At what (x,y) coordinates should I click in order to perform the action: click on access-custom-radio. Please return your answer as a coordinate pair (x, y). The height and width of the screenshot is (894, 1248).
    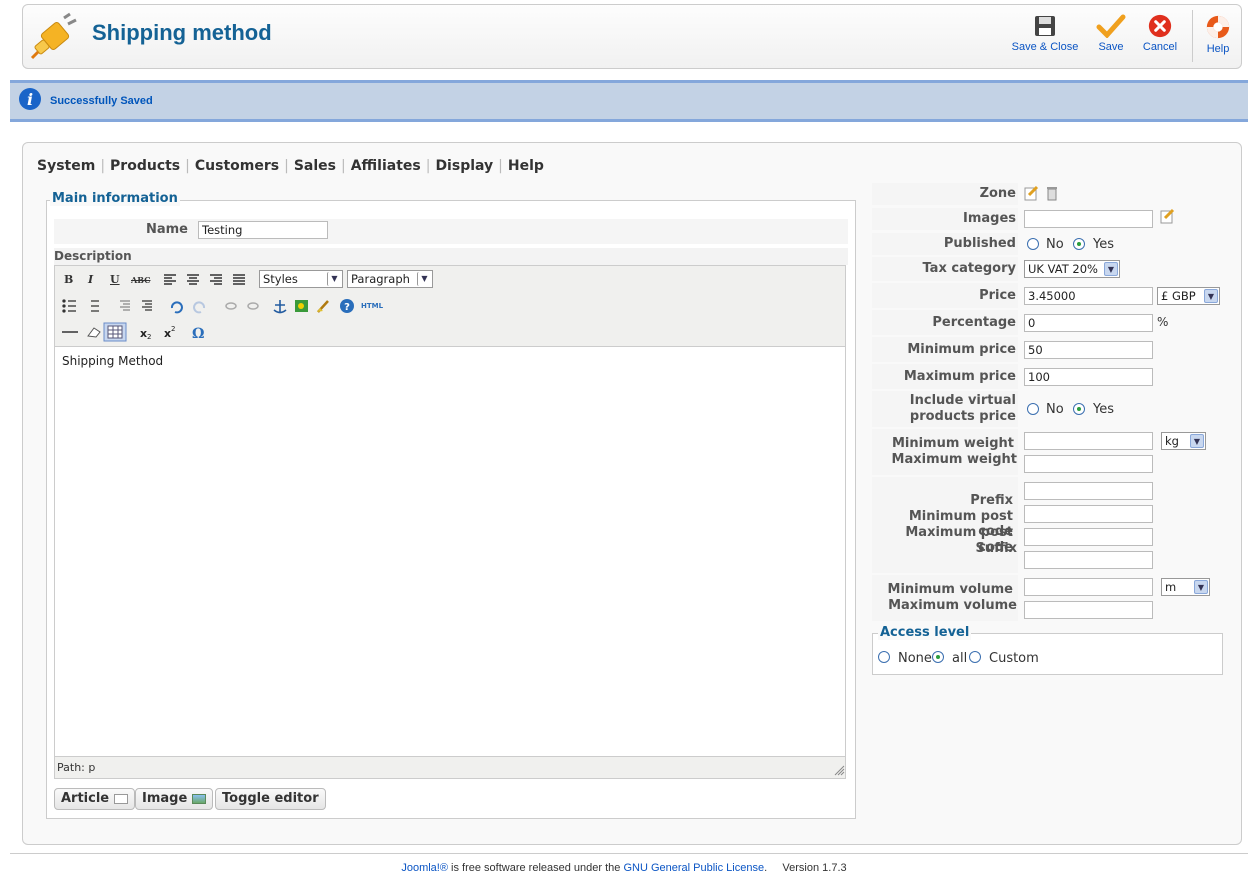
    Looking at the image, I should click on (975, 657).